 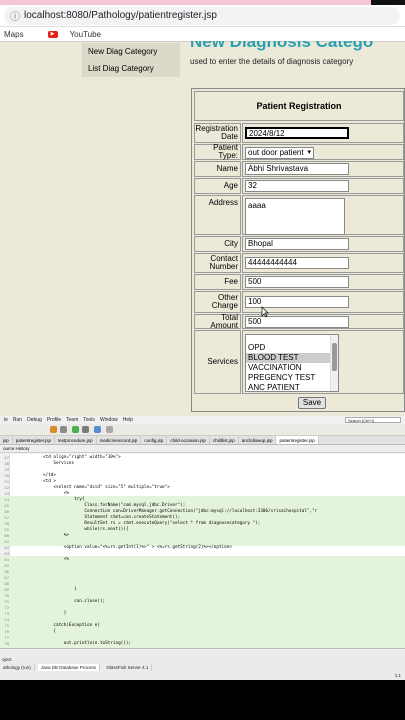 I want to click on fee-row: Fee 500, so click(x=299, y=282).